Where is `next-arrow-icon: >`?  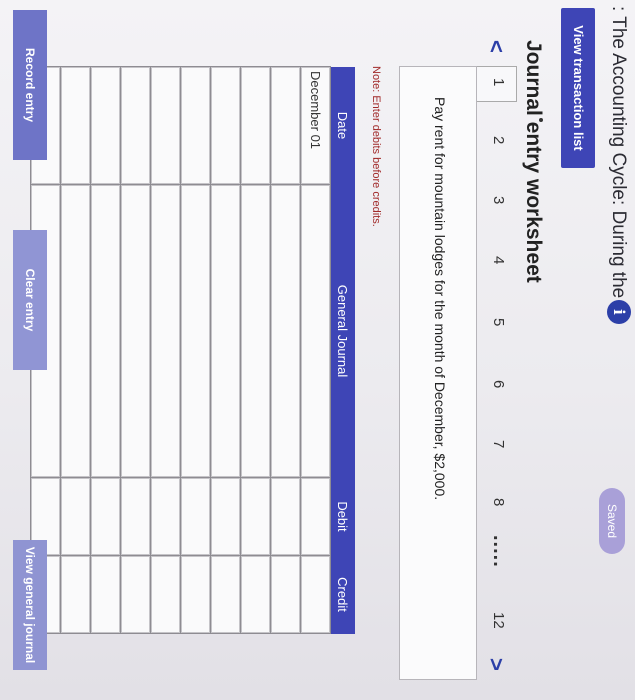 next-arrow-icon: > is located at coordinates (496, 664).